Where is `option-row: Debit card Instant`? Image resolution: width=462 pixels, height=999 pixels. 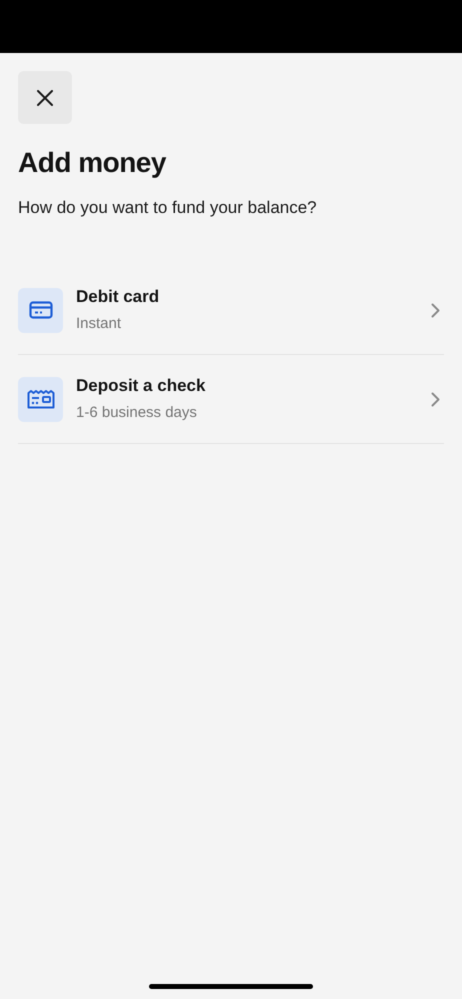
option-row: Debit card Instant is located at coordinates (231, 310).